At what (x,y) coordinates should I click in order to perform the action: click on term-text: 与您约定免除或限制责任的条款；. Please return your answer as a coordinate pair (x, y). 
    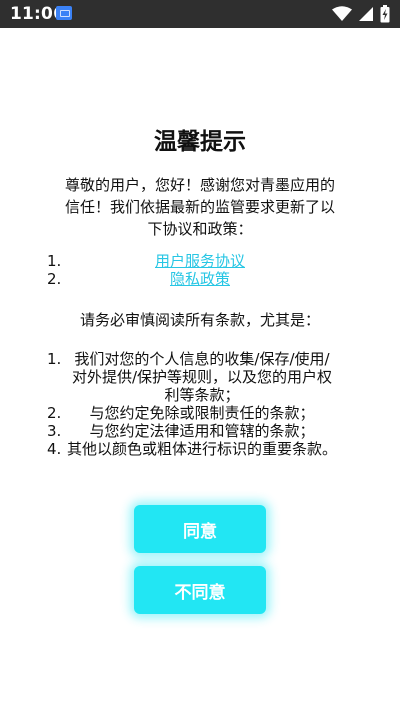
    Looking at the image, I should click on (202, 413).